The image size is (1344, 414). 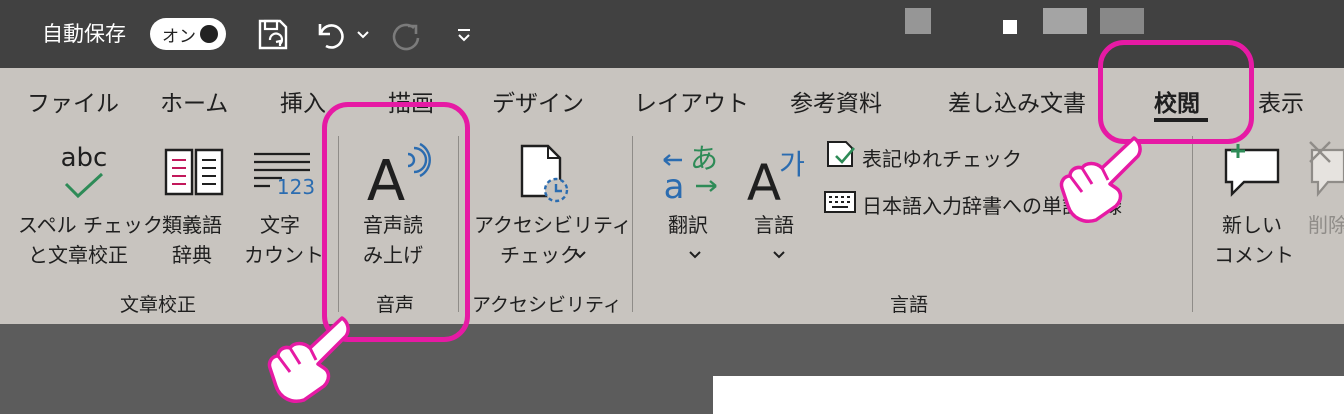 I want to click on delete-comment-label: 削除, so click(x=1326, y=225).